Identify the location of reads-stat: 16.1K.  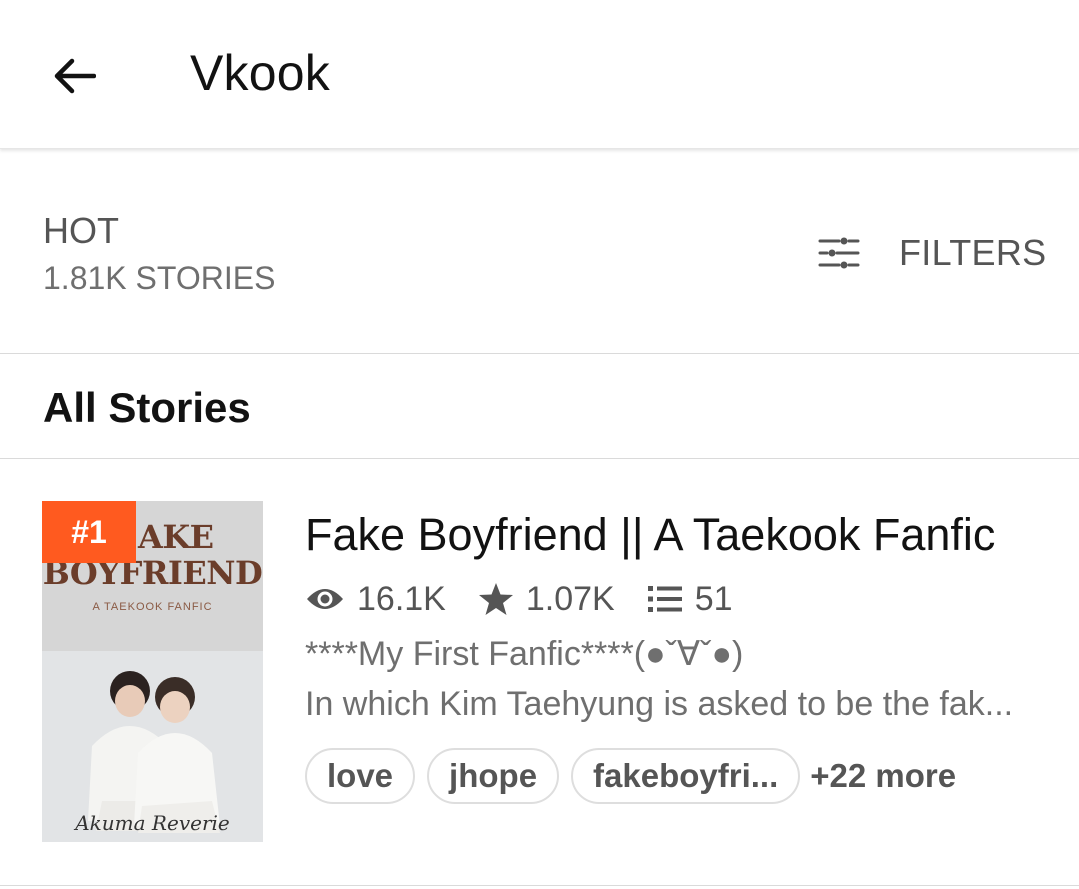
(375, 599).